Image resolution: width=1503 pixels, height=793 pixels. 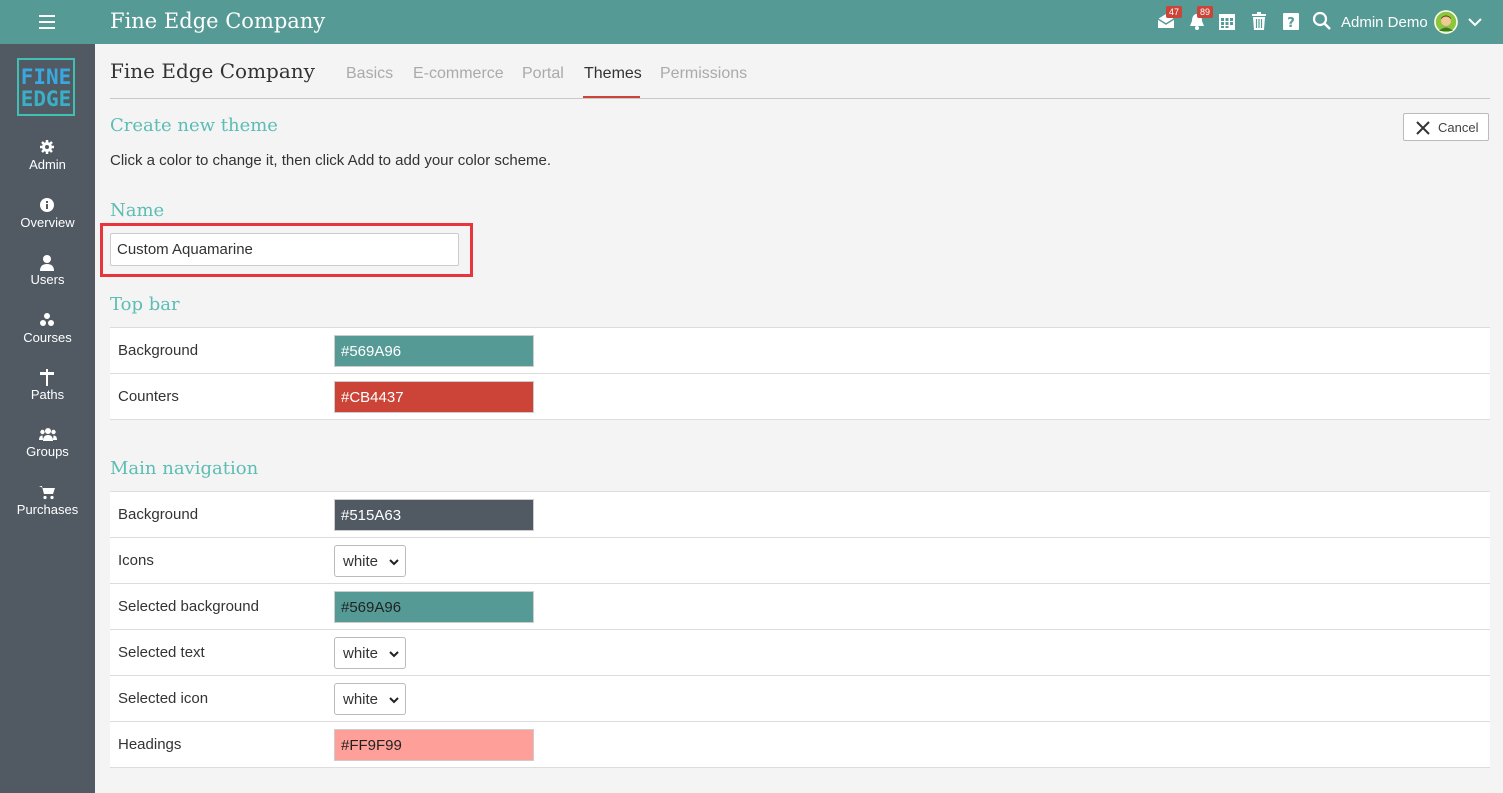 I want to click on tab-e-commerce: E-commerce, so click(x=458, y=74).